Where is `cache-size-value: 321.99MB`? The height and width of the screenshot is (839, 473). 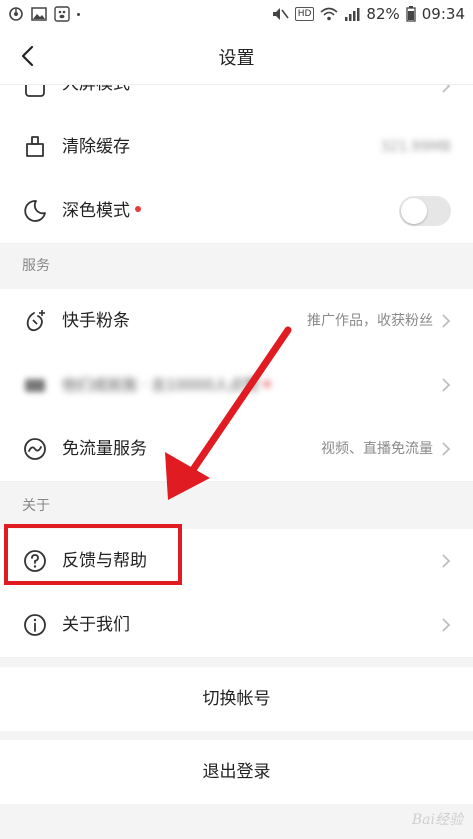 cache-size-value: 321.99MB is located at coordinates (415, 147).